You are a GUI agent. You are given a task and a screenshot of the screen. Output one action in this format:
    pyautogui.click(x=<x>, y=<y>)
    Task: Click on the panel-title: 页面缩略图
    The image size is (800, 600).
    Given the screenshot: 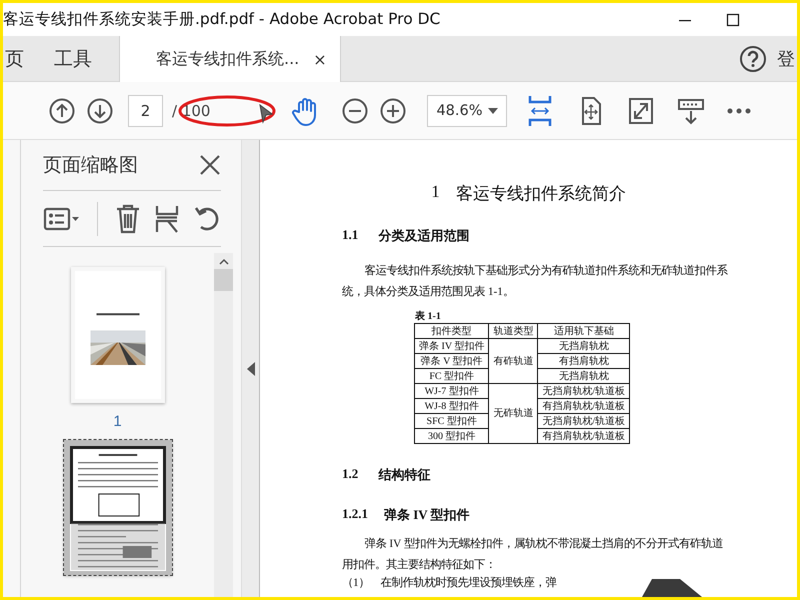 What is the action you would take?
    pyautogui.click(x=90, y=165)
    